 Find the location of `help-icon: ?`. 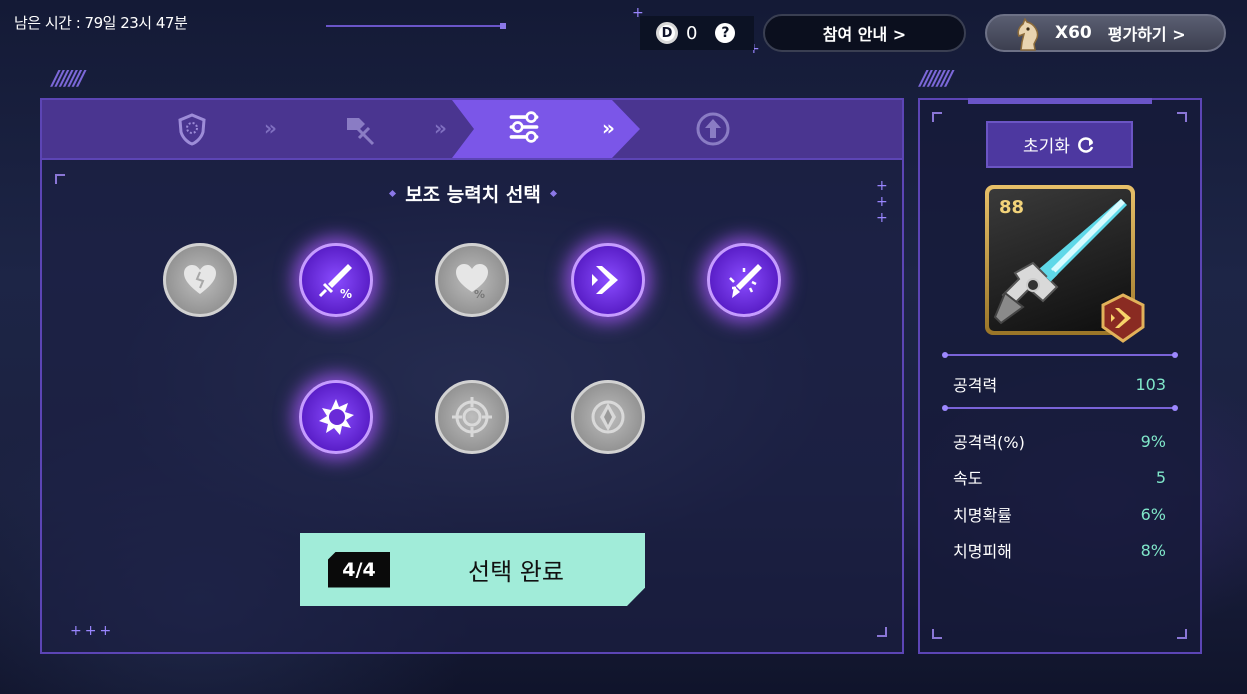

help-icon: ? is located at coordinates (725, 33).